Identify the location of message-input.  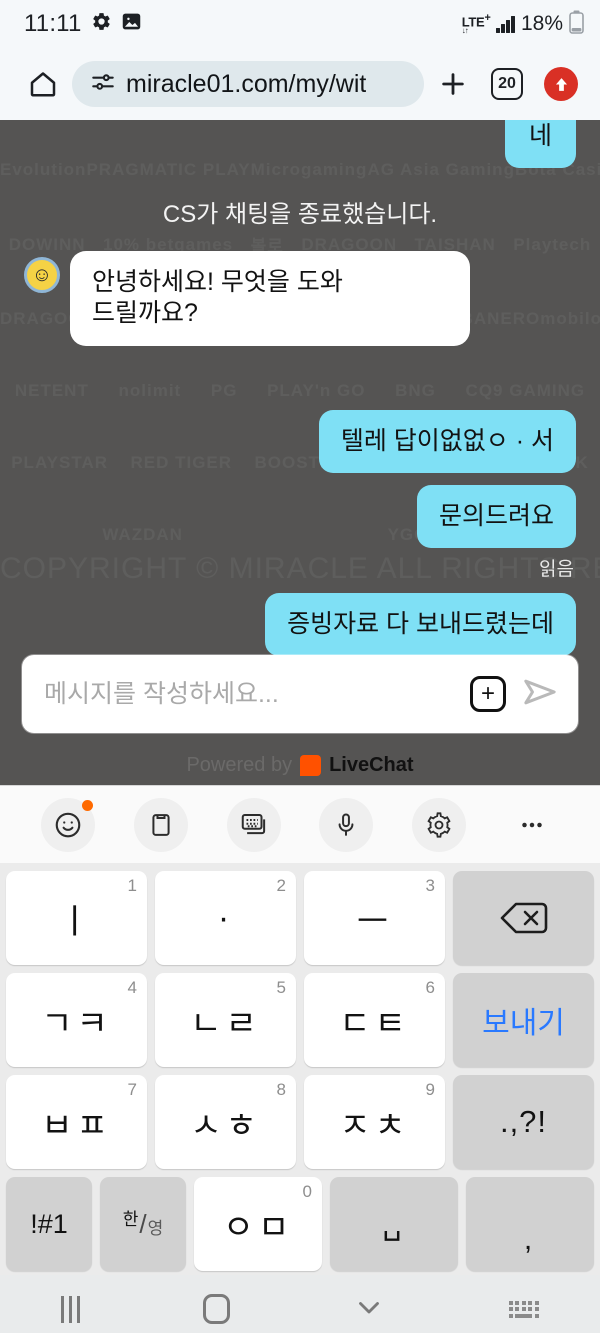
(250, 694).